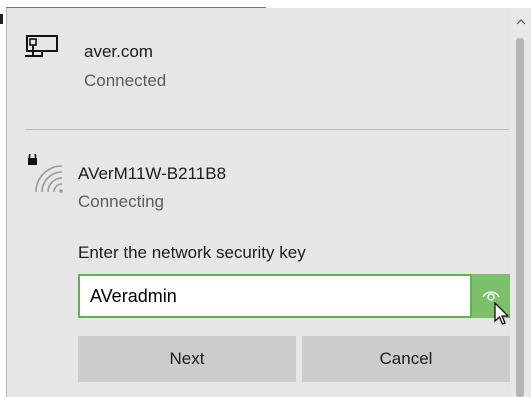 The width and height of the screenshot is (531, 397). Describe the element at coordinates (152, 173) in the screenshot. I see `network-name: AVerM11W-B211B8` at that location.